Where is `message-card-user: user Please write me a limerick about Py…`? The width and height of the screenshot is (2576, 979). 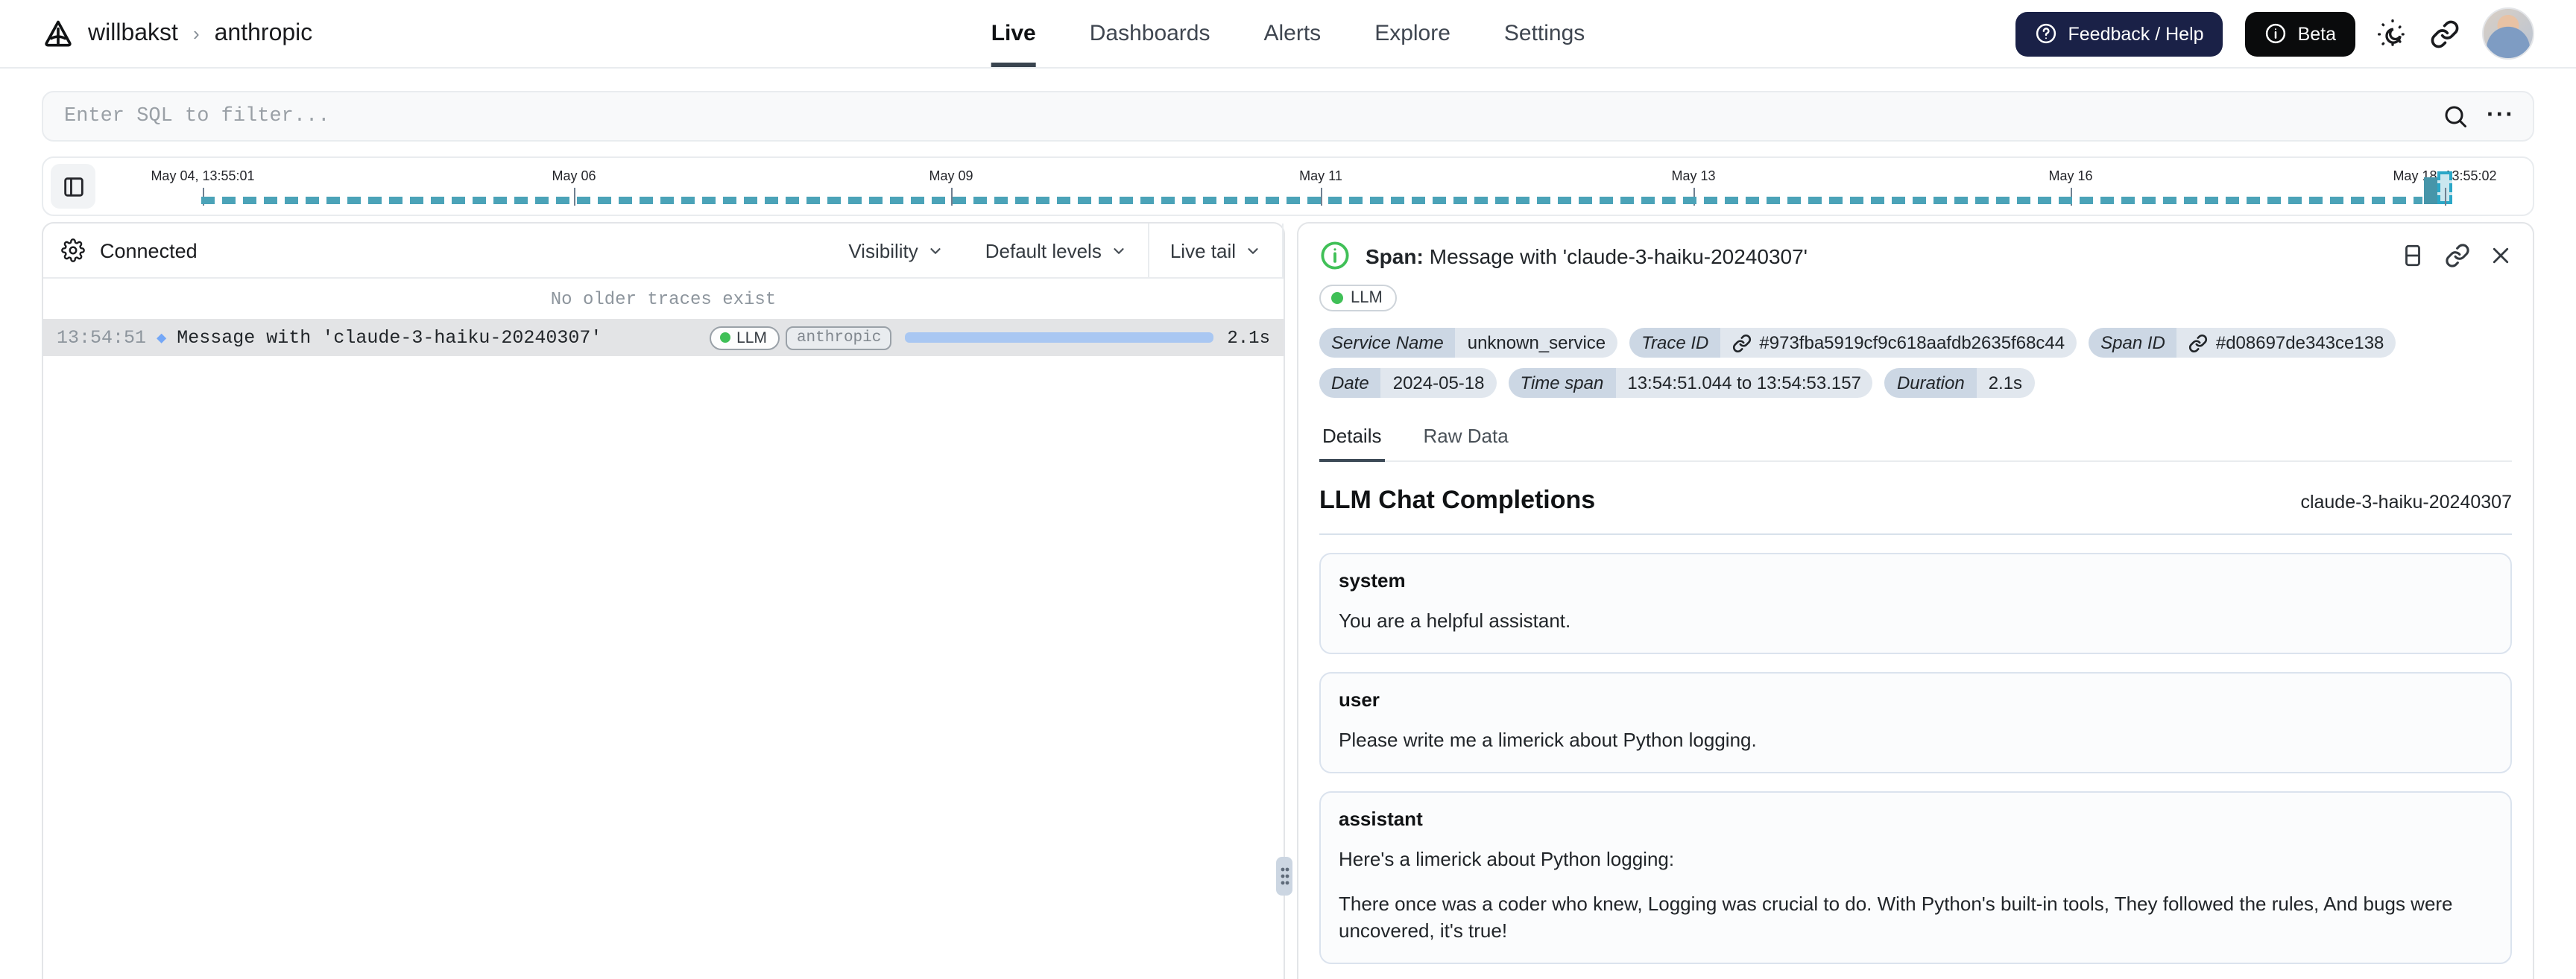
message-card-user: user Please write me a limerick about Py… is located at coordinates (1915, 723).